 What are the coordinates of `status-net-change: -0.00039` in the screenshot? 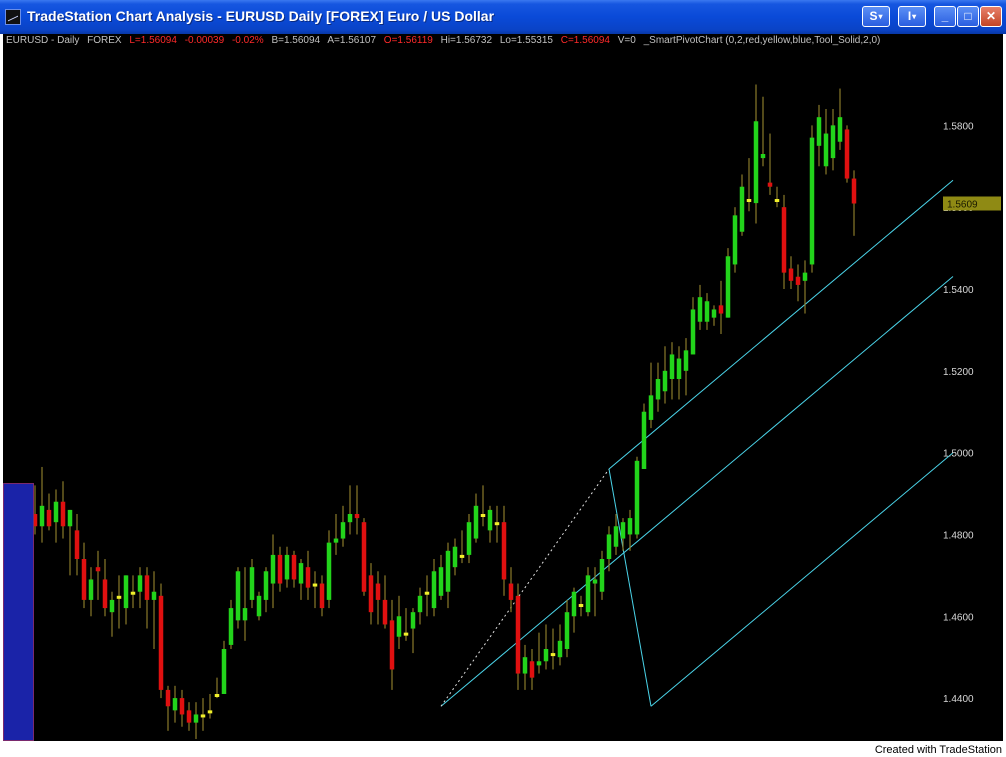 It's located at (204, 40).